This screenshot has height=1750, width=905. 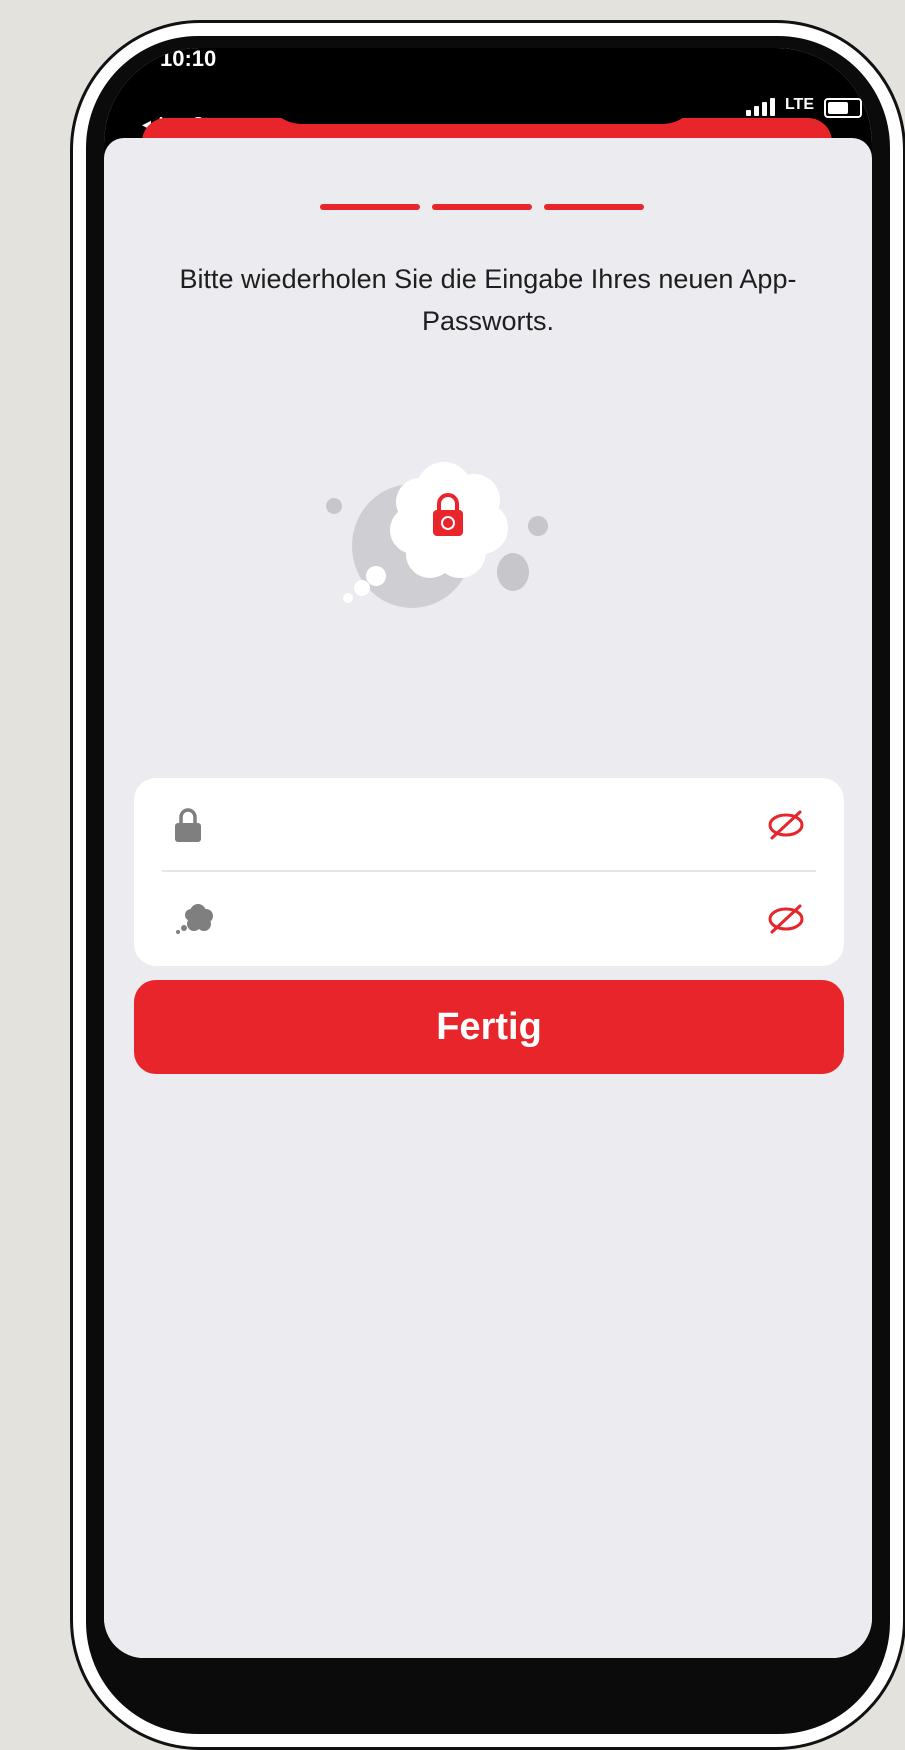 What do you see at coordinates (482, 86) in the screenshot?
I see `notch` at bounding box center [482, 86].